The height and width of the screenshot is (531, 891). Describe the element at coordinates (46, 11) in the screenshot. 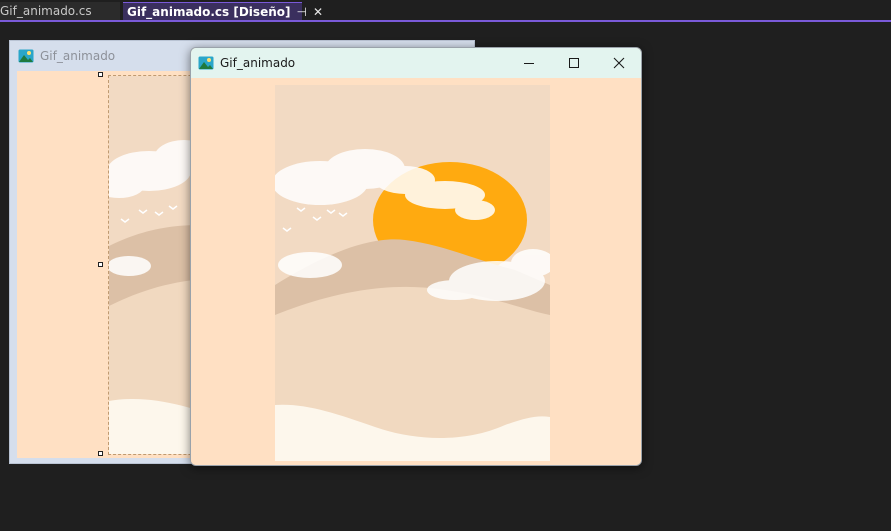

I see `tab-code-label: Gif_animado.cs` at that location.